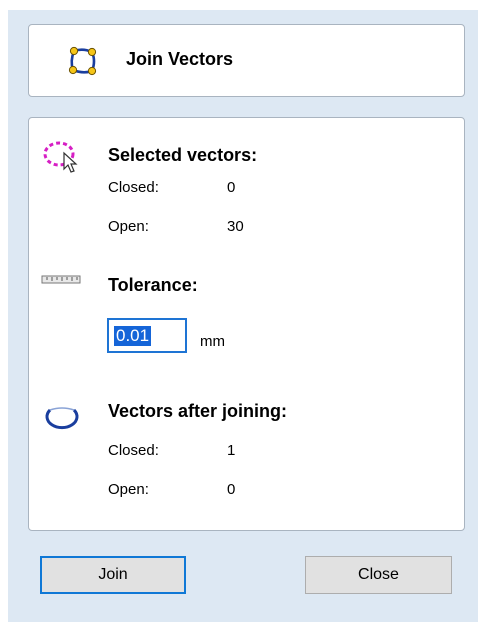 The height and width of the screenshot is (622, 478). What do you see at coordinates (61, 279) in the screenshot?
I see `ruler-icon` at bounding box center [61, 279].